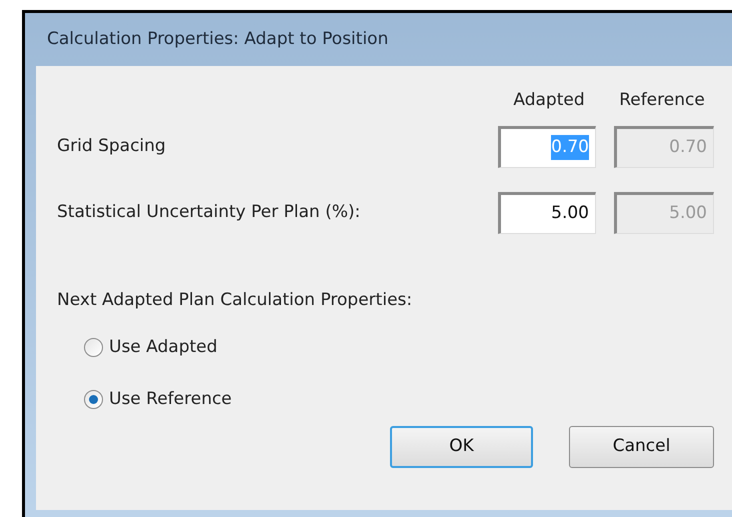  I want to click on field-label: Statistical Uncertainty Per Plan (%):, so click(209, 212).